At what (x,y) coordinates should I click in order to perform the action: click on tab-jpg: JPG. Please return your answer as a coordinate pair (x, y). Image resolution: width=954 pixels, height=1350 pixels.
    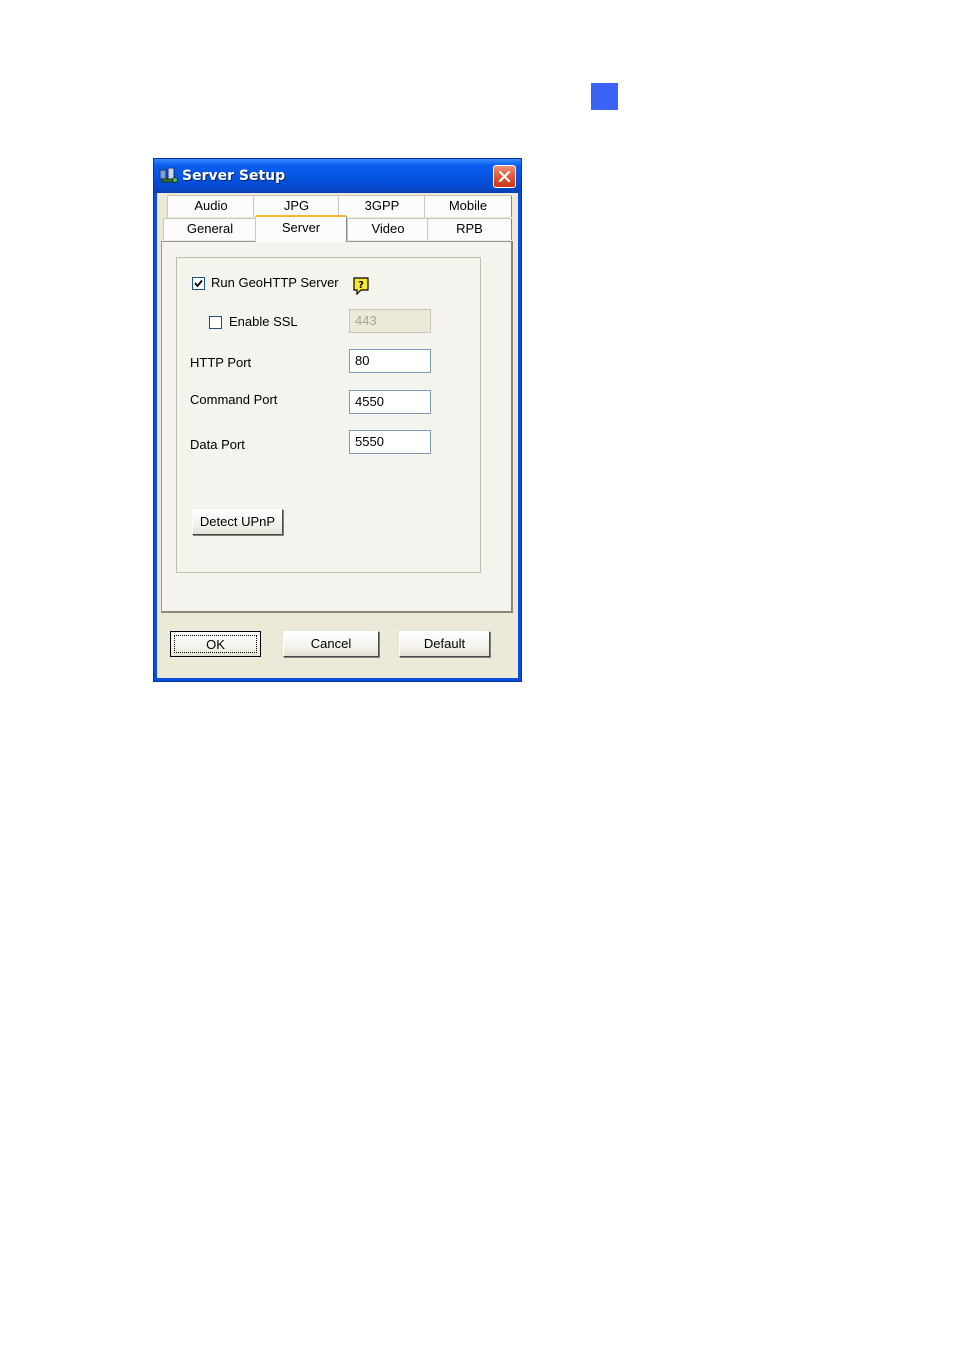
    Looking at the image, I should click on (296, 206).